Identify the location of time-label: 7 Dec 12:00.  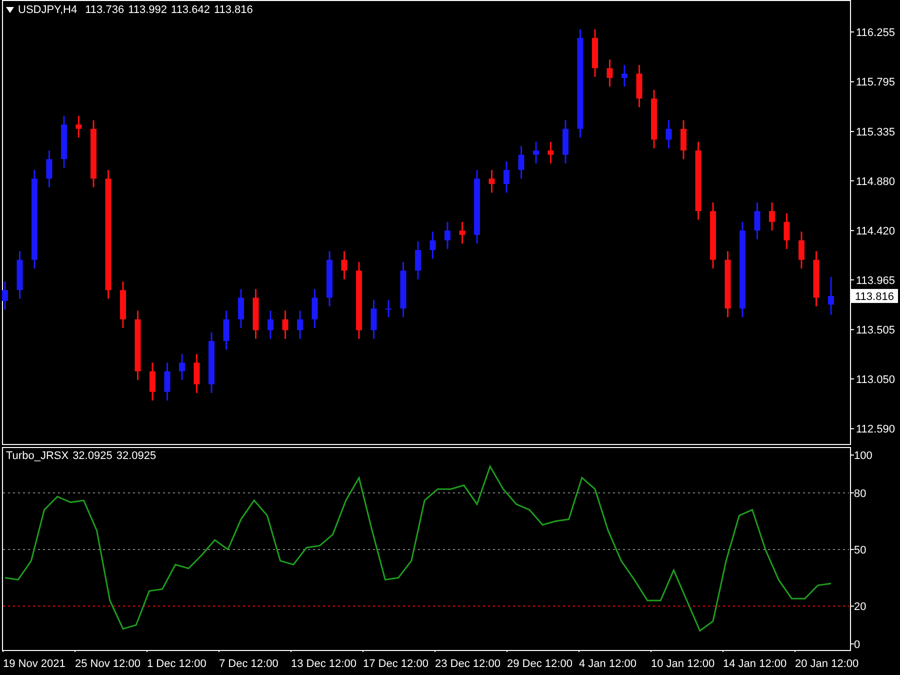
(249, 664).